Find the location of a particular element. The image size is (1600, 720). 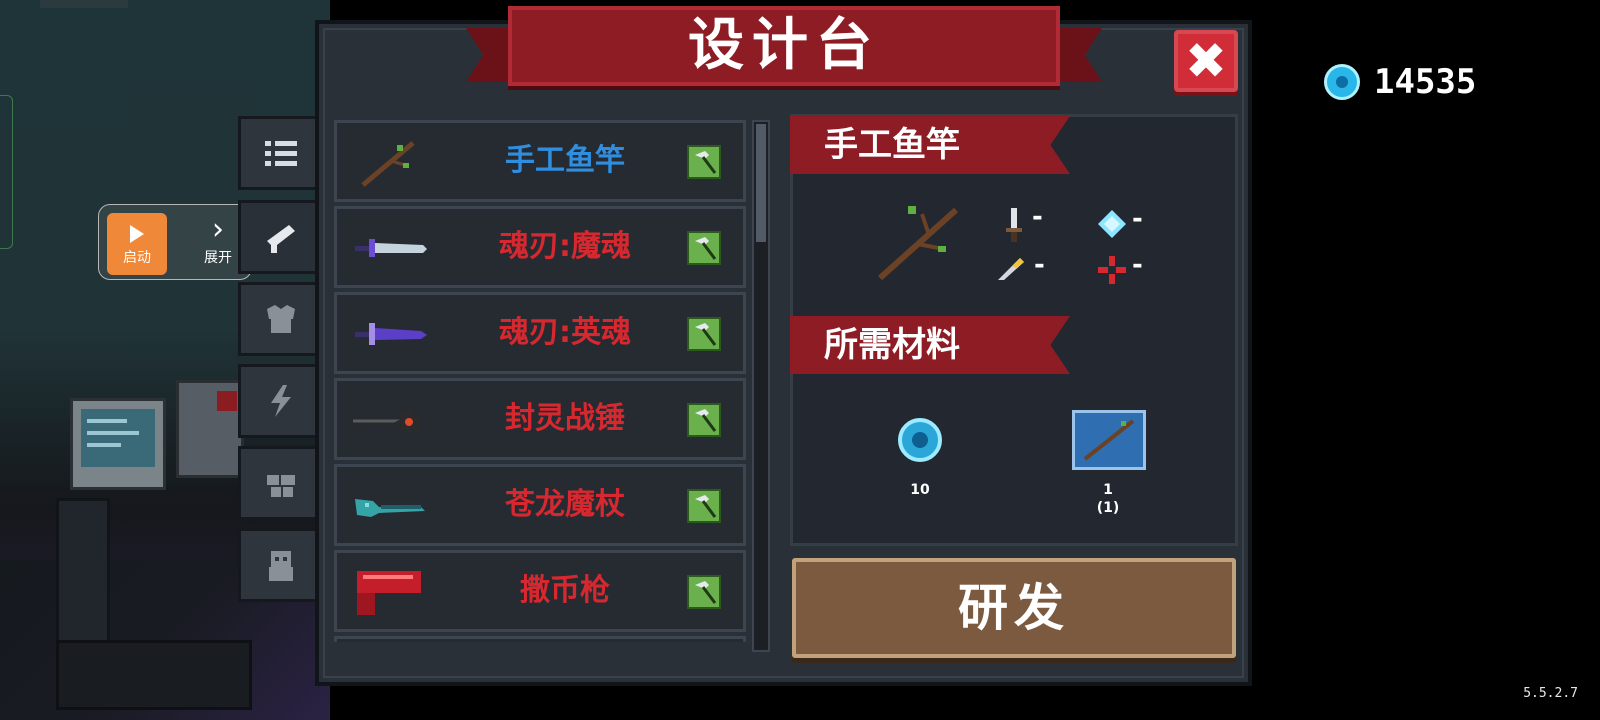

stat-energy-value: - is located at coordinates (1137, 219).